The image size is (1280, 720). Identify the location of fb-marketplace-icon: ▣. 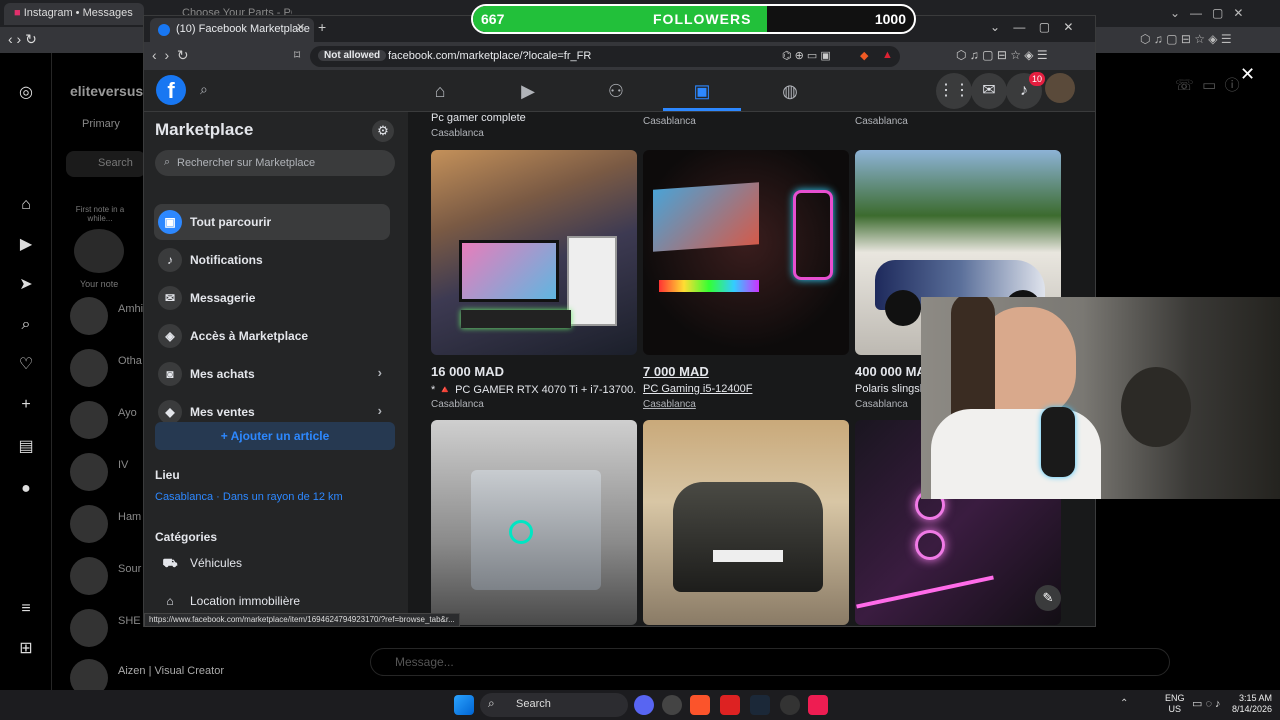
(702, 91).